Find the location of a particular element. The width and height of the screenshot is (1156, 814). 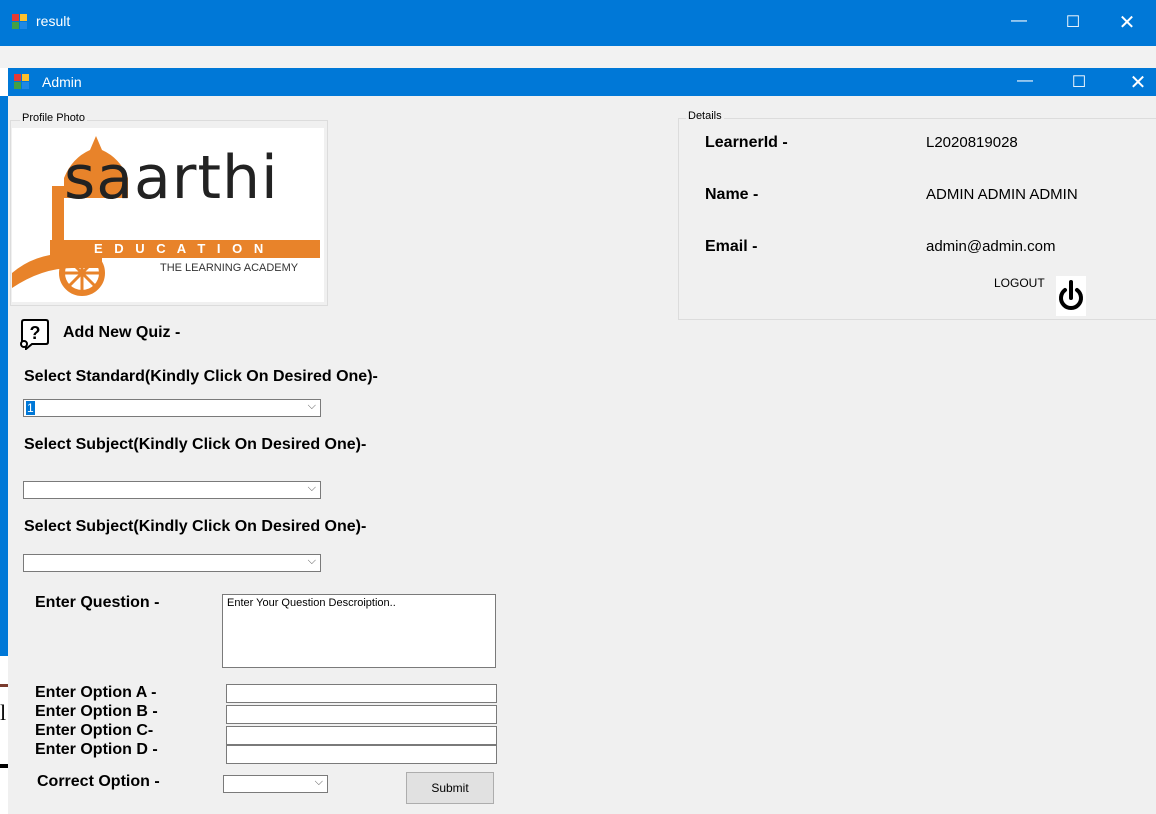

enter-question-label: Enter Question - is located at coordinates (97, 602).